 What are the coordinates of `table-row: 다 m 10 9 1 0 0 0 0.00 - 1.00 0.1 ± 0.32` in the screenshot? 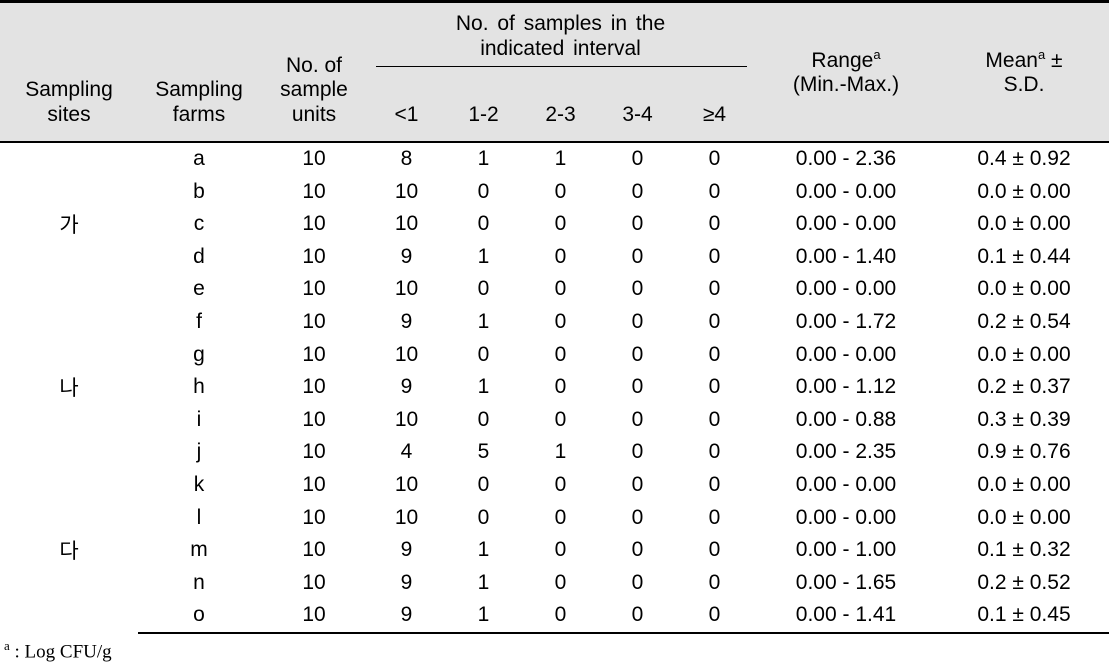 It's located at (554, 550).